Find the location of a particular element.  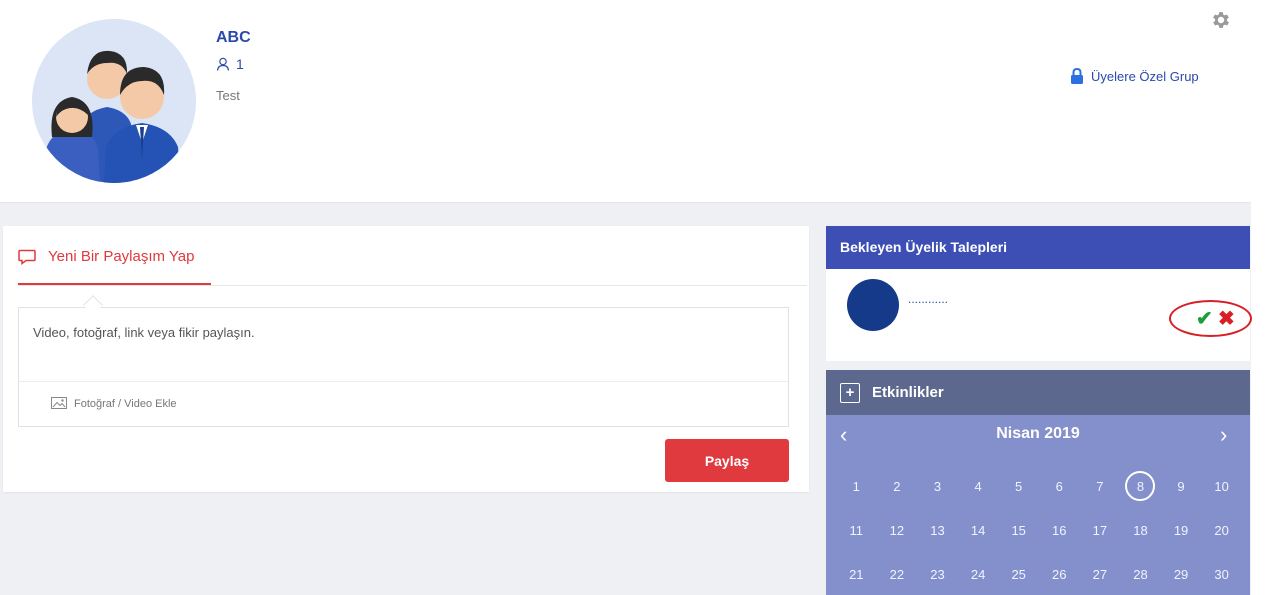

calendar-day-number: 6 is located at coordinates (1059, 486).